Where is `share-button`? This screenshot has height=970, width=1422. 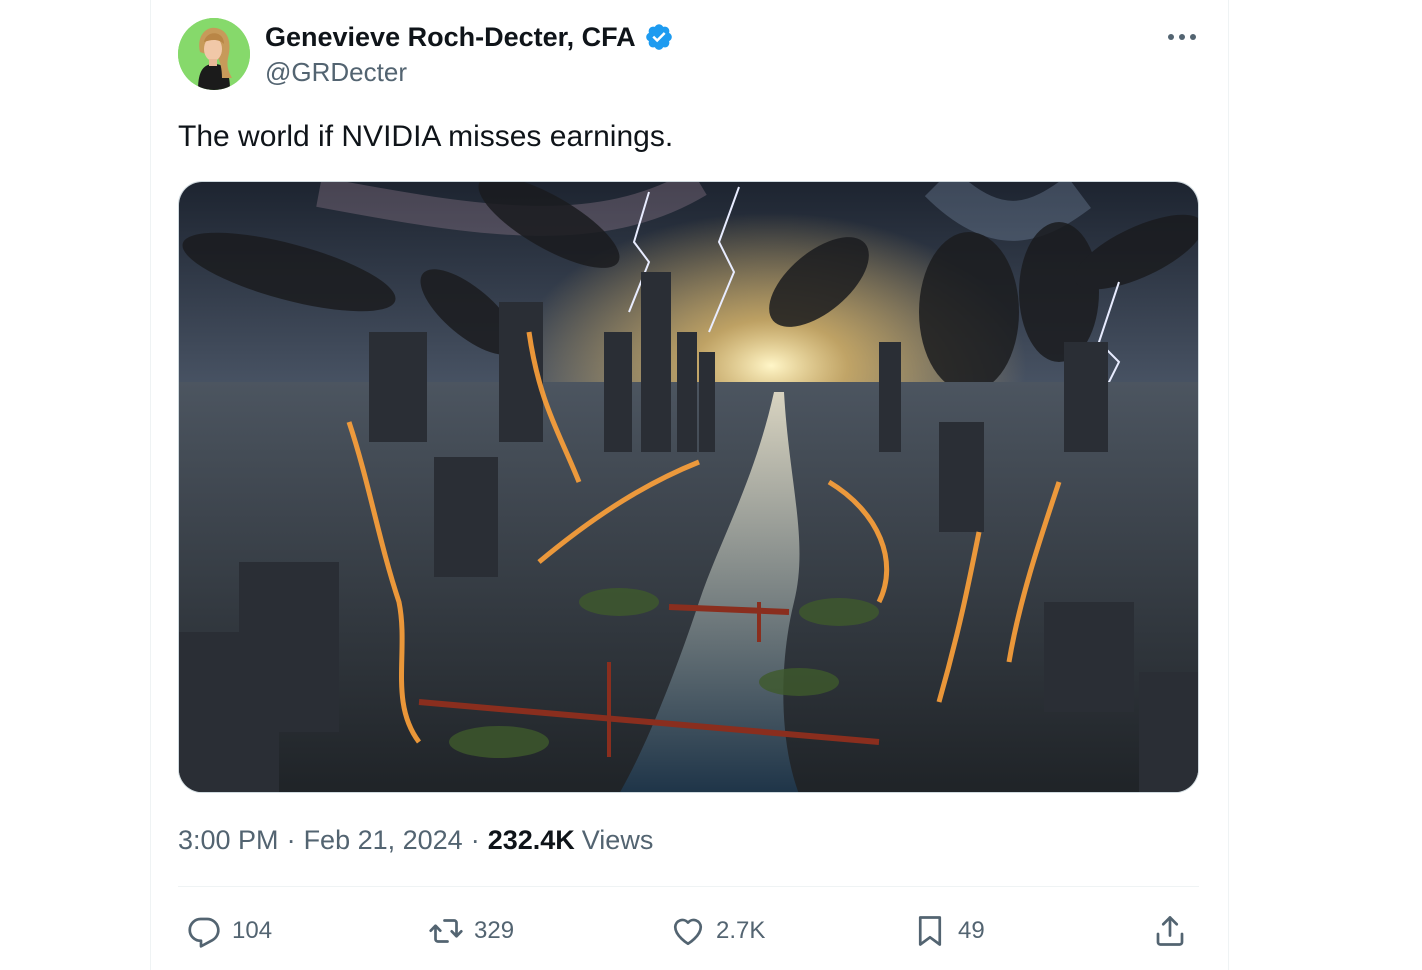
share-button is located at coordinates (1170, 931).